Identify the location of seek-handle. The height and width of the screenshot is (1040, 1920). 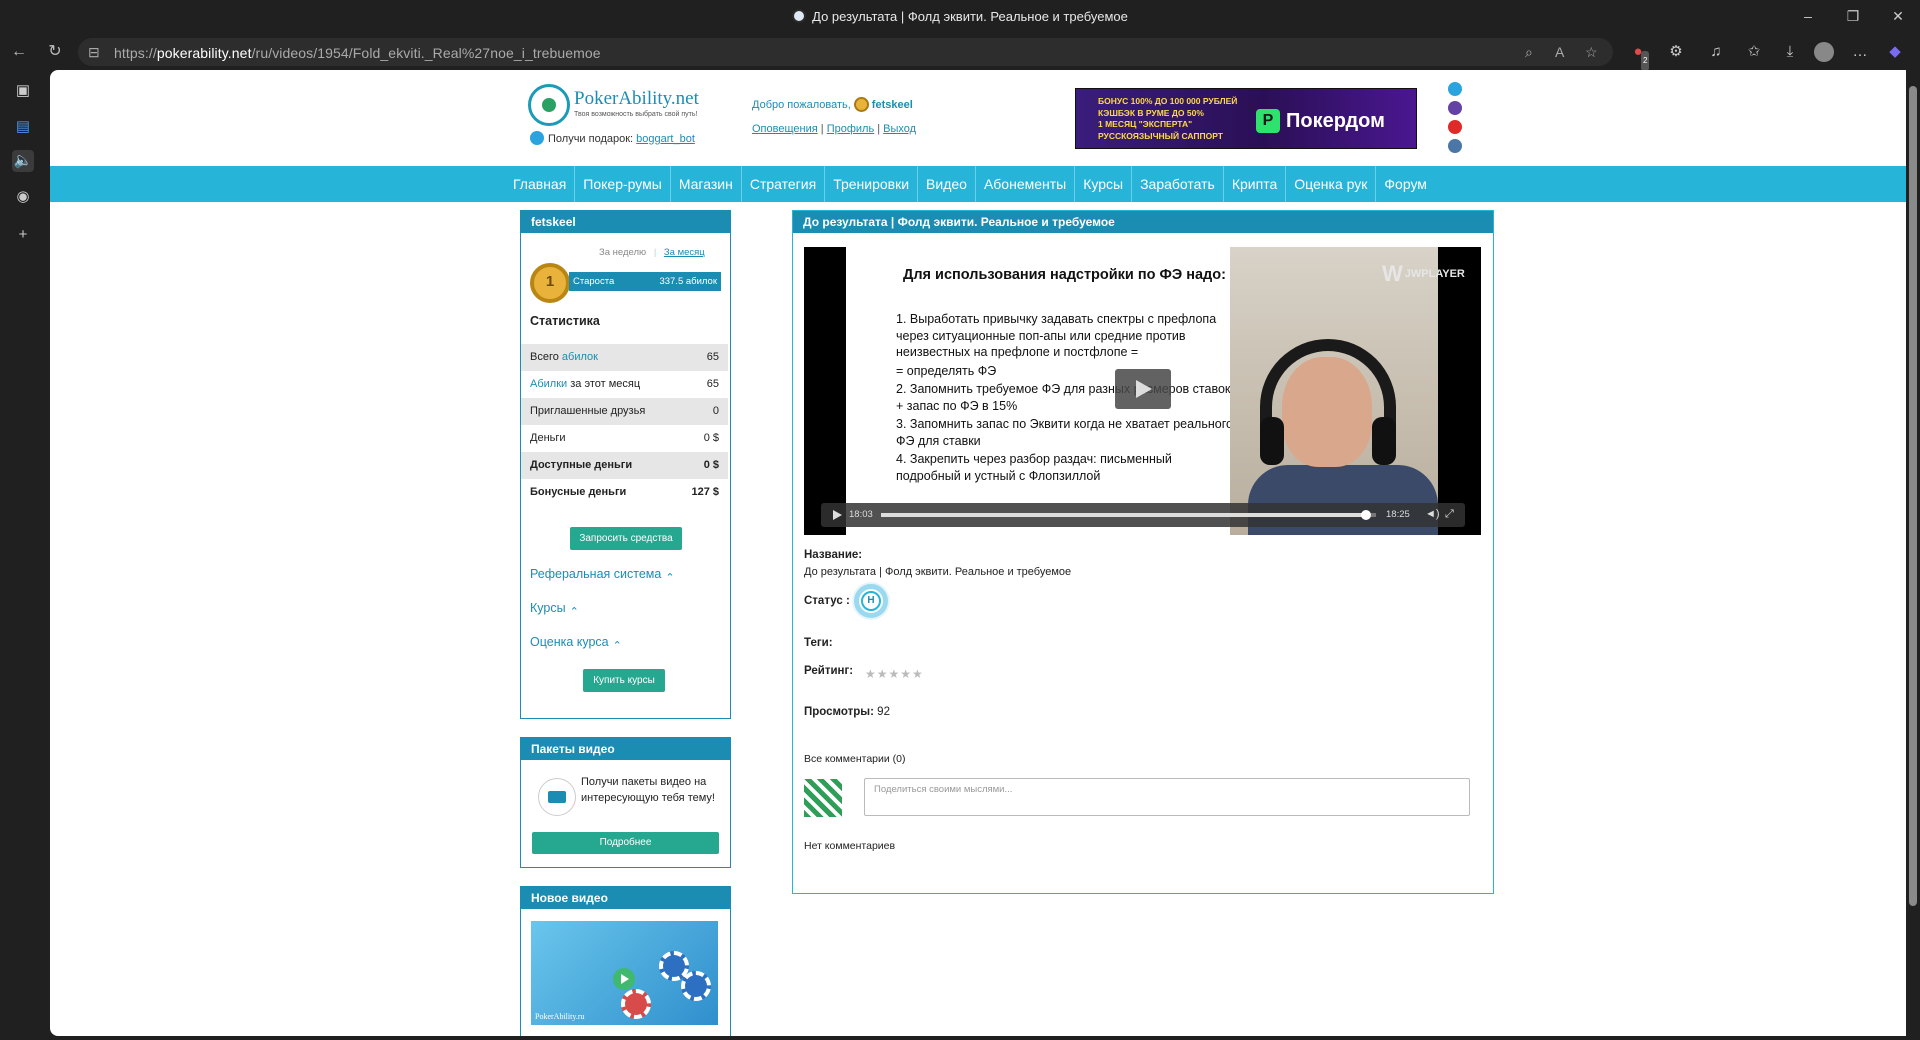
(1366, 515).